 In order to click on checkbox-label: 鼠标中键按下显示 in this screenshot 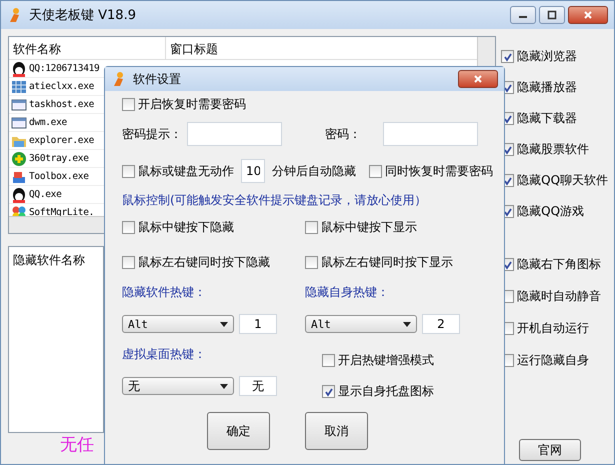, I will do `click(369, 227)`.